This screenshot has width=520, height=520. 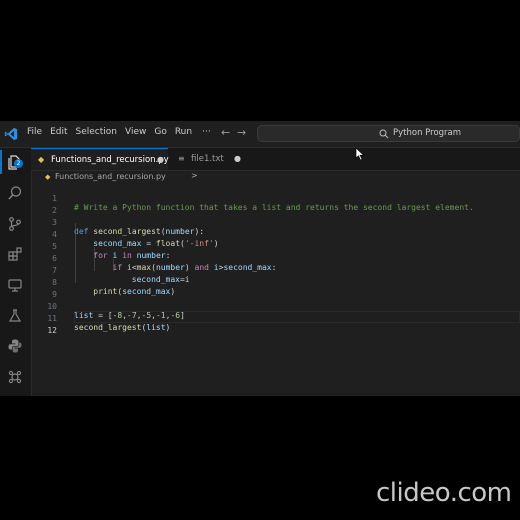 What do you see at coordinates (15, 254) in the screenshot?
I see `extensions-icon` at bounding box center [15, 254].